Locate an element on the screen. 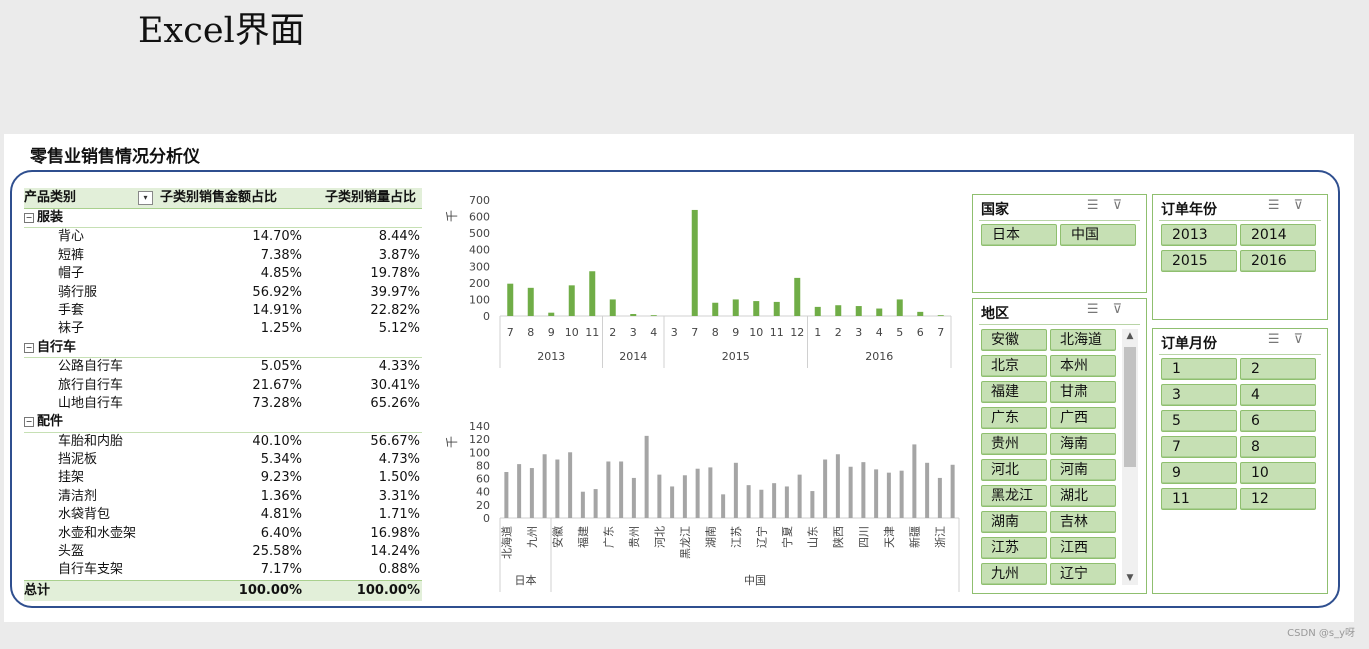 The image size is (1369, 649). month-slicer: 订单月份 ☰⊽ 1 2 3 4 5 6 7 8 9 10 11 12 is located at coordinates (1240, 461).